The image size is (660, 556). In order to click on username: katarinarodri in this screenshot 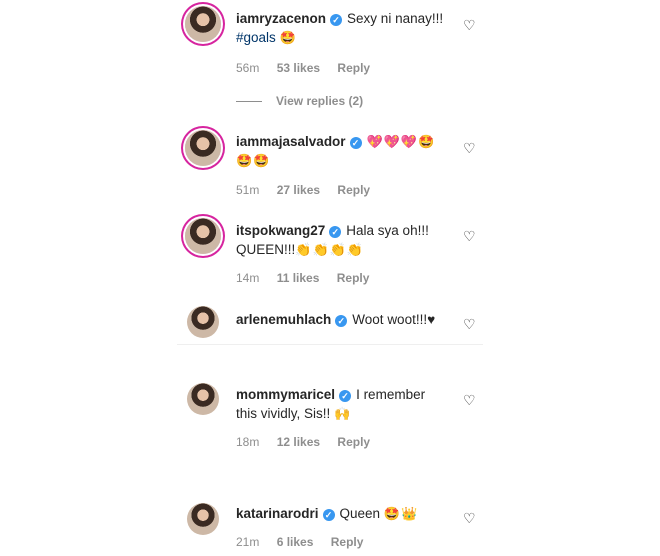, I will do `click(277, 513)`.